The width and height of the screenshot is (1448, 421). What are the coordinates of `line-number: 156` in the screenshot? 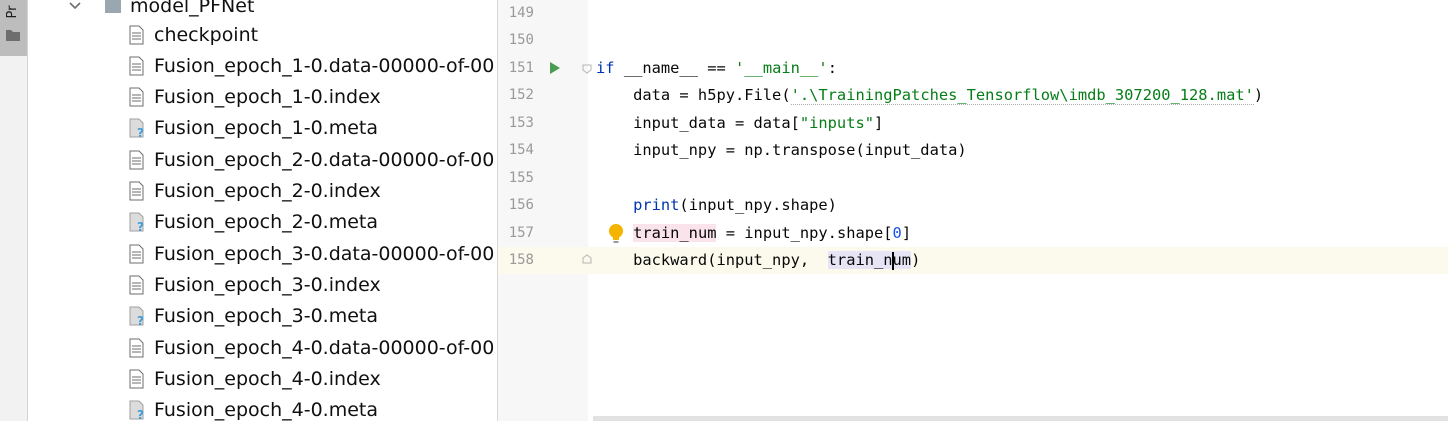 It's located at (521, 205).